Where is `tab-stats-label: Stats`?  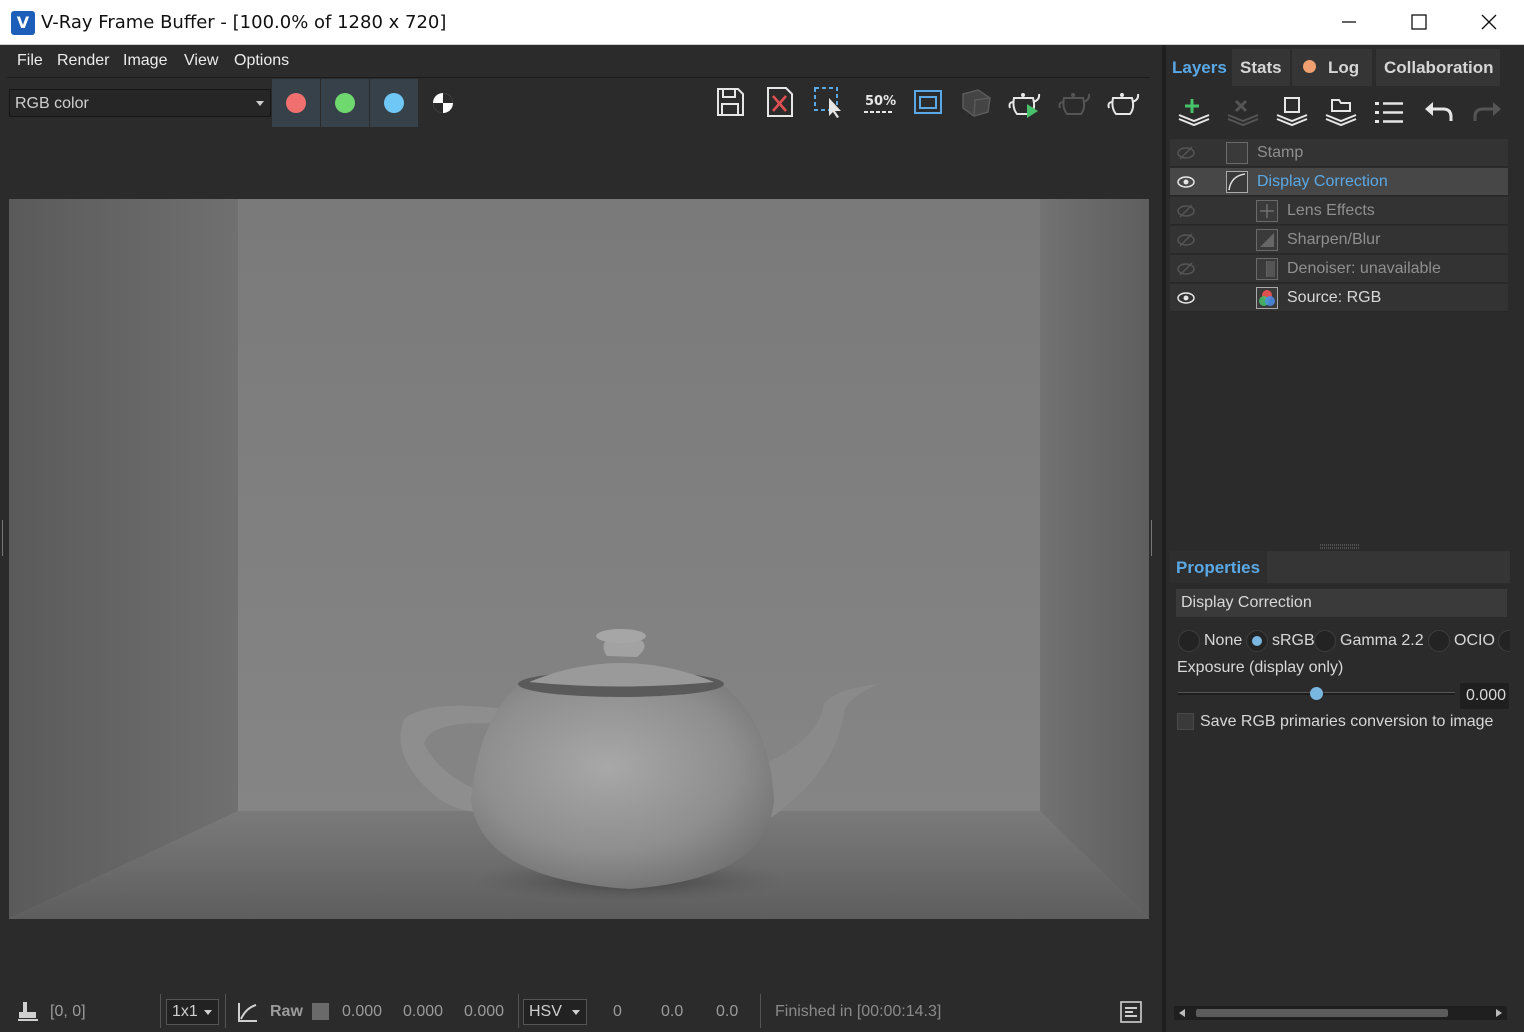
tab-stats-label: Stats is located at coordinates (1261, 67).